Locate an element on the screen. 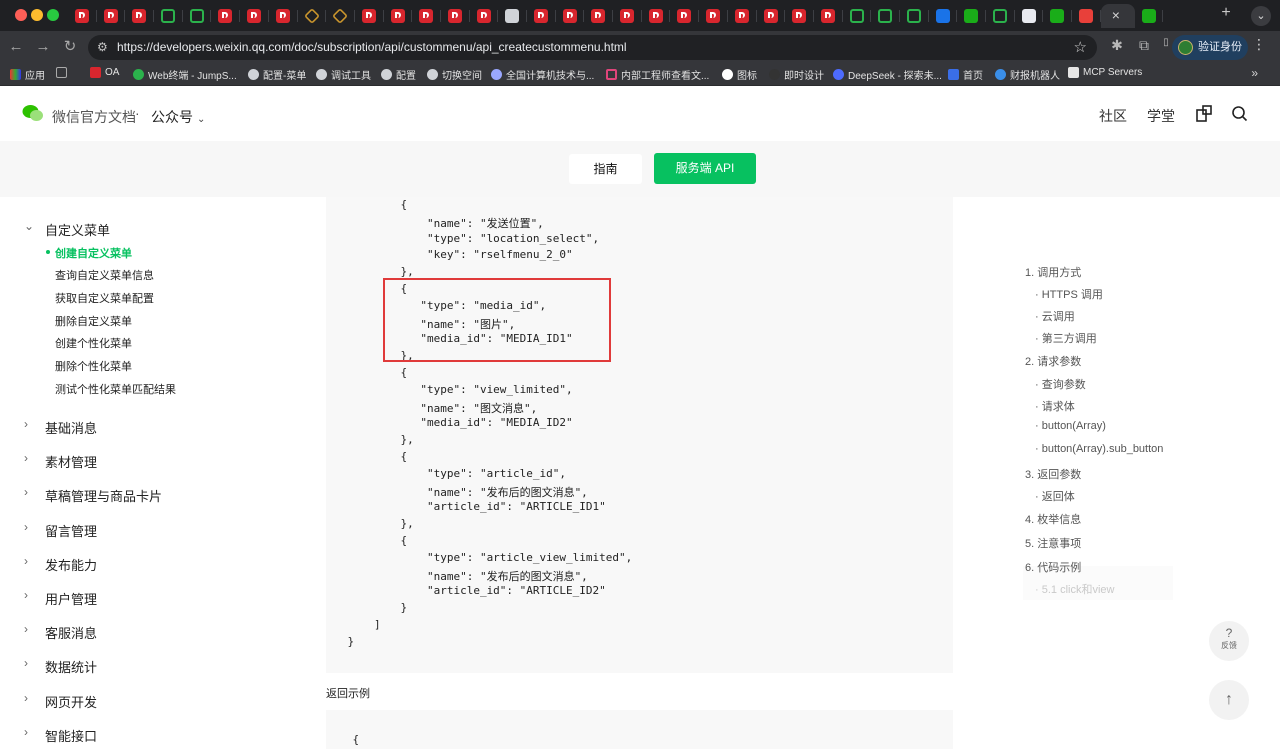 This screenshot has width=1280, height=749. community-link: 社区 is located at coordinates (1113, 116).